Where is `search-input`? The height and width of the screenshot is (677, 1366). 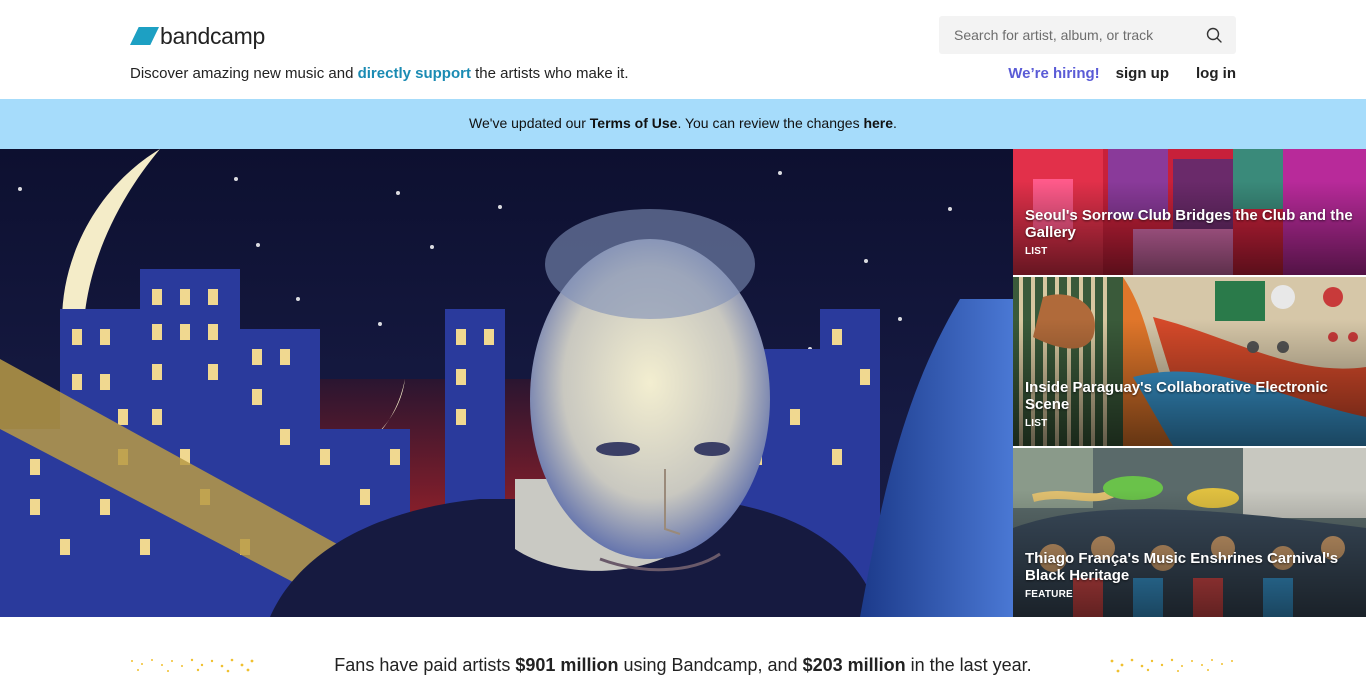 search-input is located at coordinates (1069, 35).